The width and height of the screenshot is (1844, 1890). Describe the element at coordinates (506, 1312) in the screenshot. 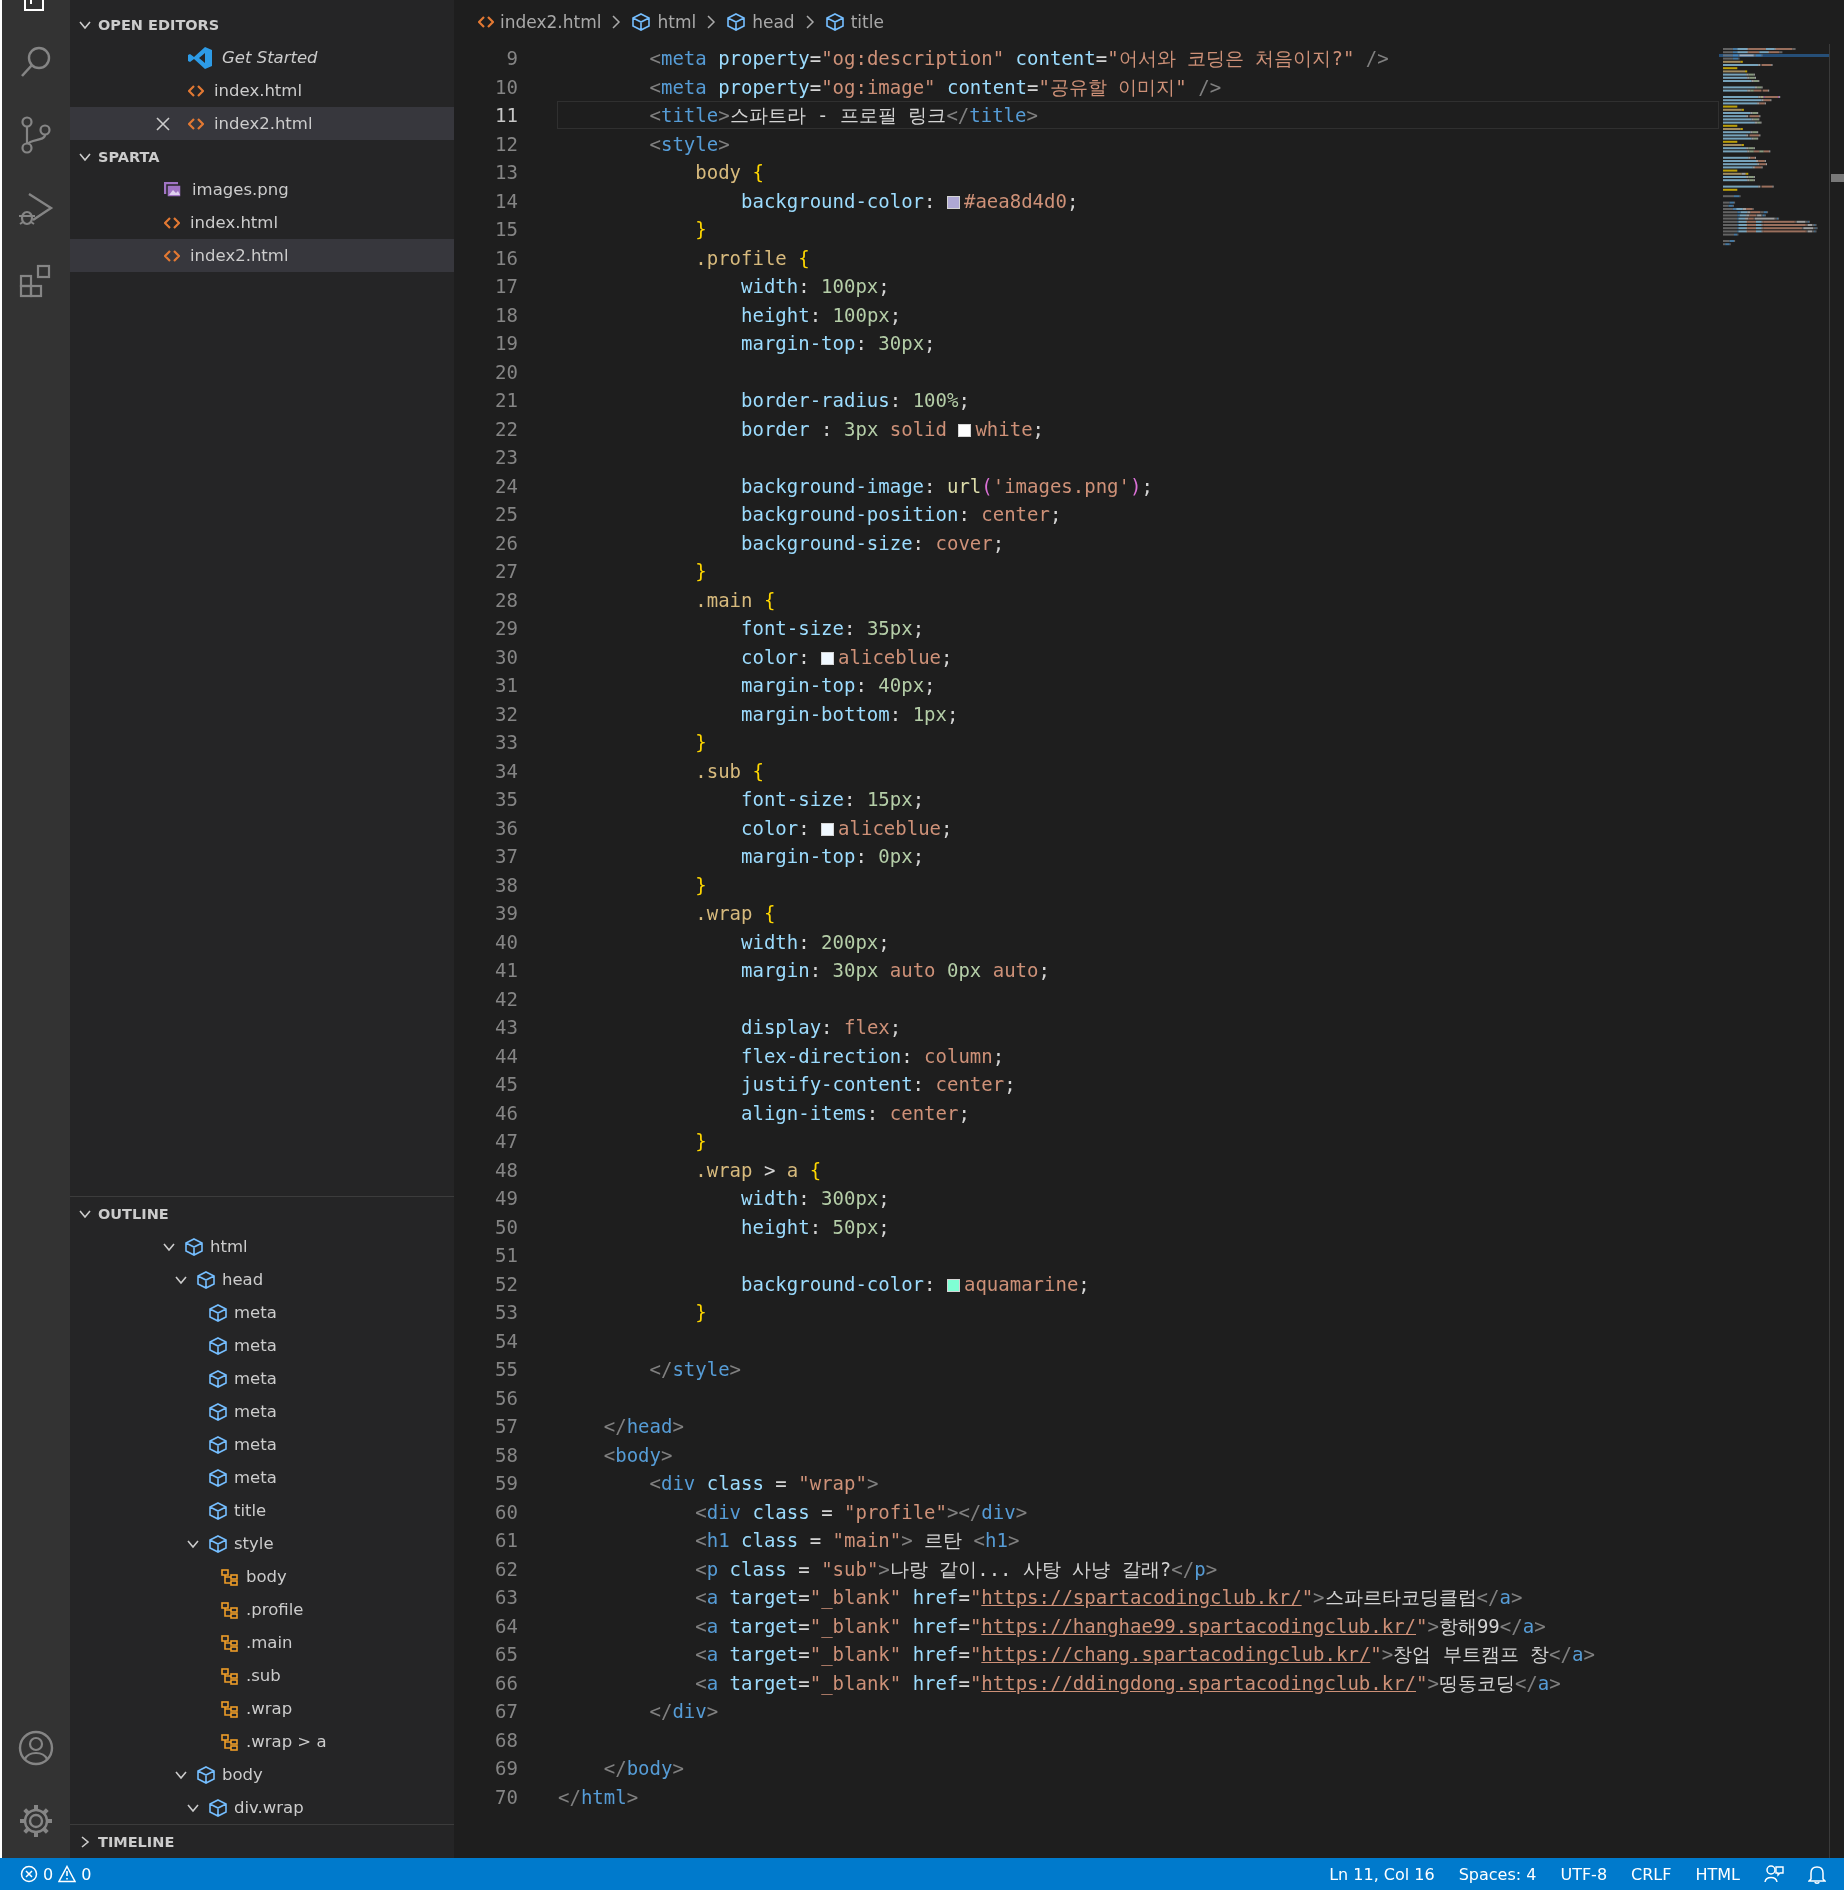

I see `line-number: 53` at that location.